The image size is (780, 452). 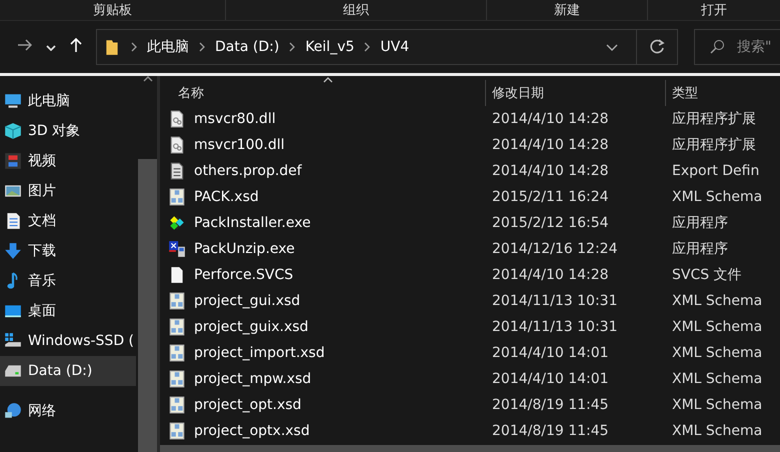 I want to click on ribbon-group-label: 组织, so click(x=356, y=10).